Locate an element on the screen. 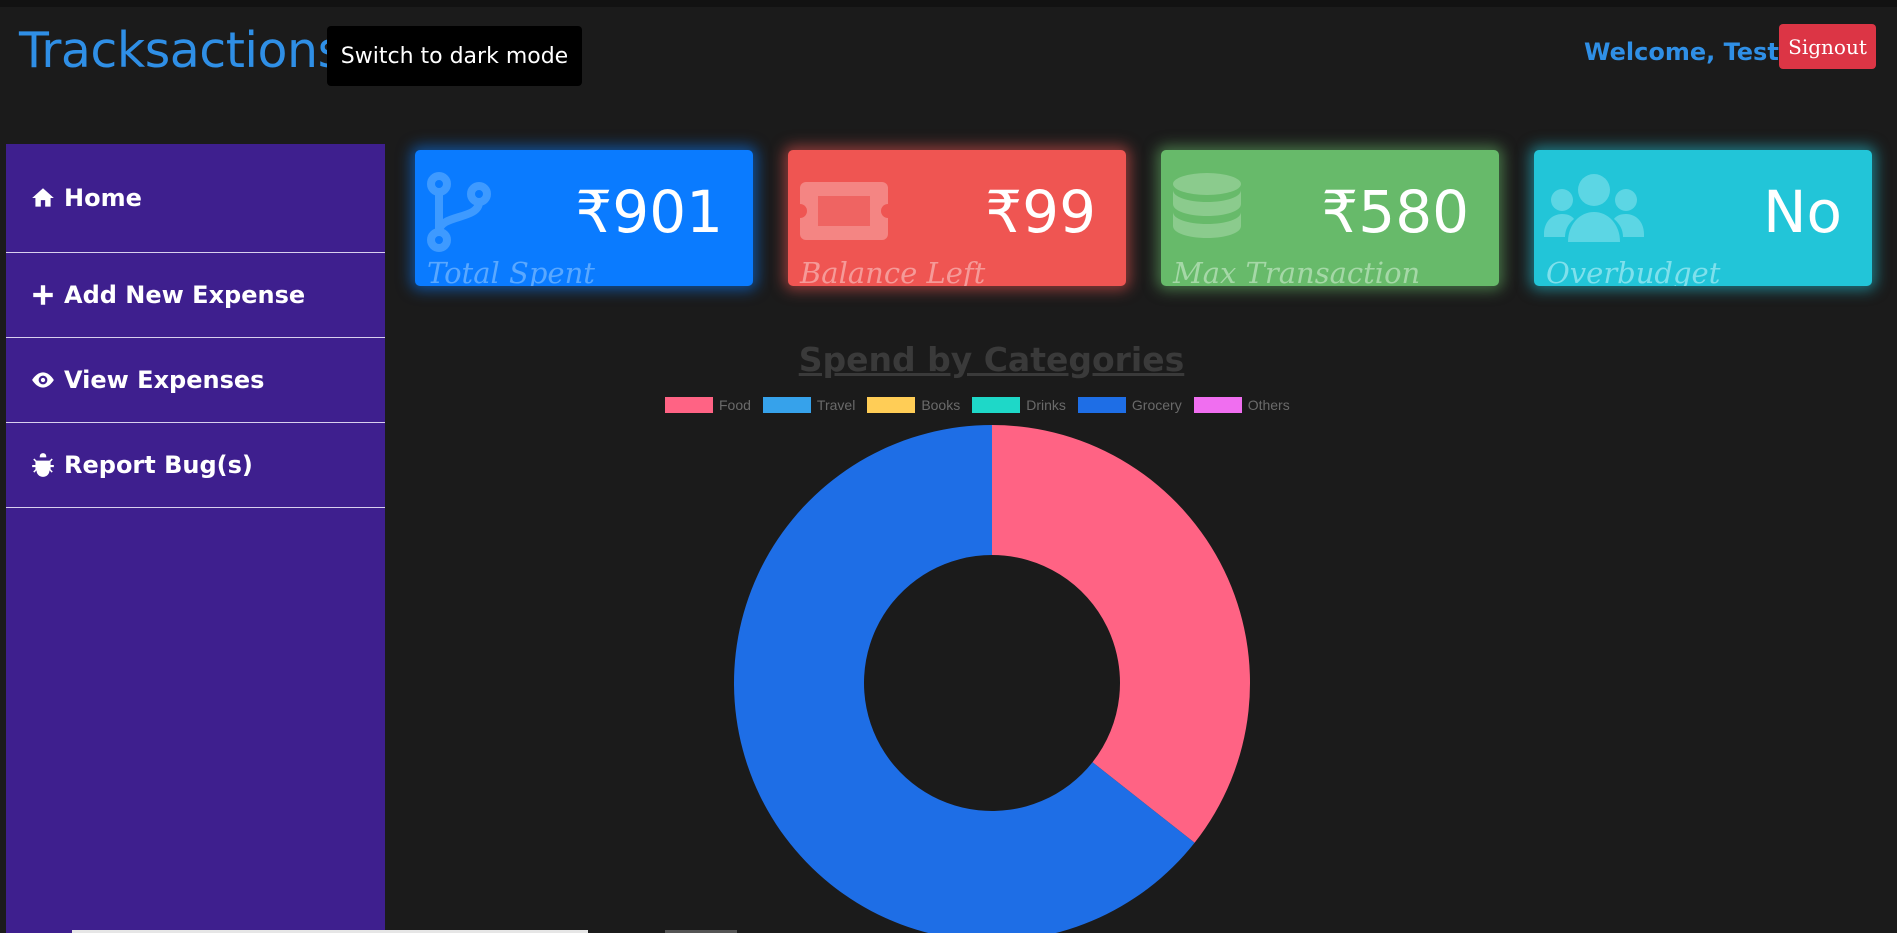  sidebar-item-add-expense: Add New Expense is located at coordinates (195, 295).